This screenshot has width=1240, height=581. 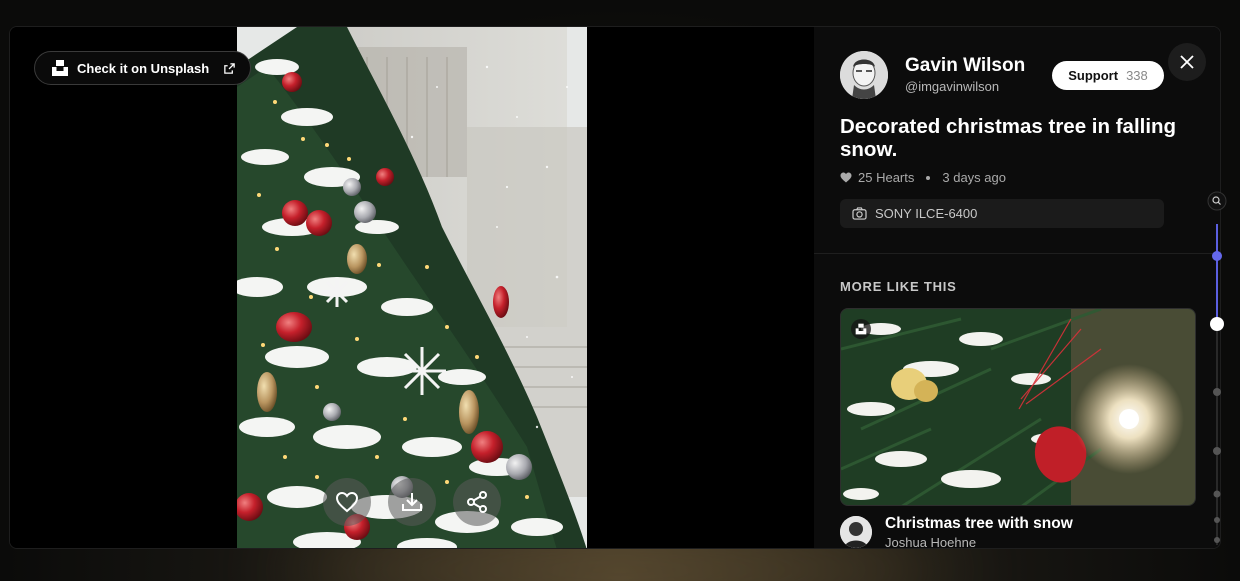 What do you see at coordinates (1017, 253) in the screenshot?
I see `divider` at bounding box center [1017, 253].